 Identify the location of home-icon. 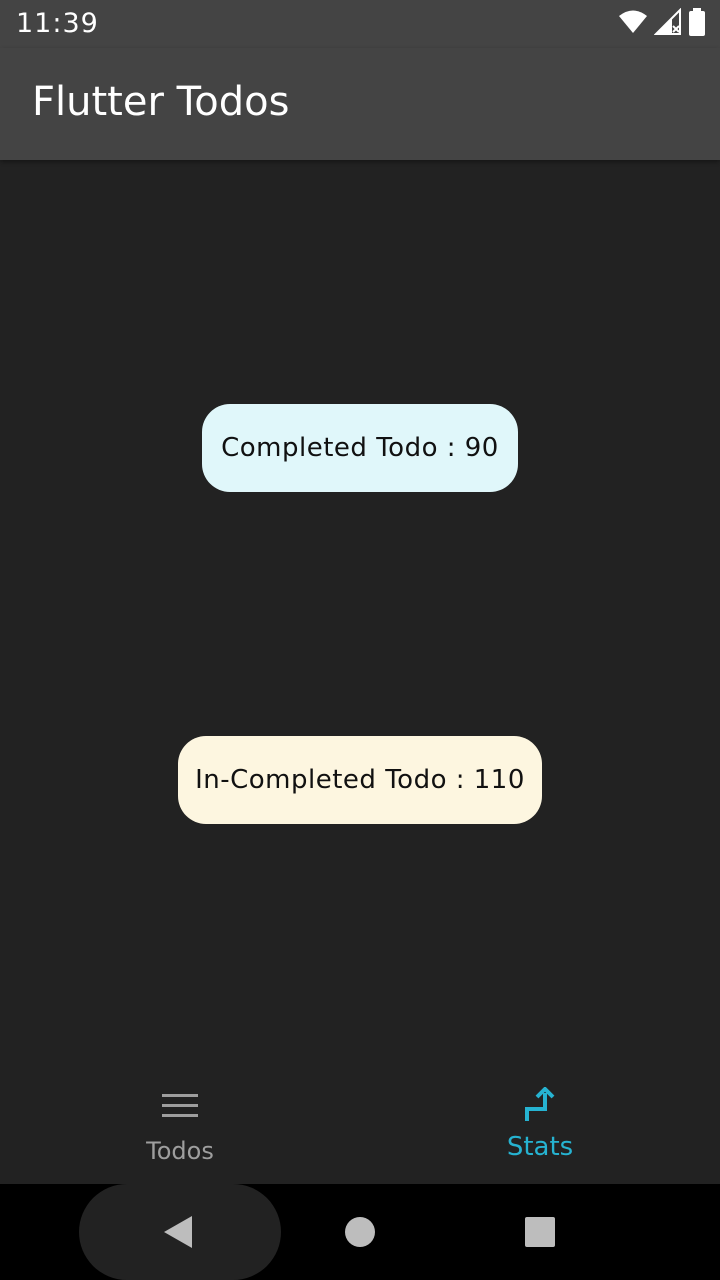
(360, 1232).